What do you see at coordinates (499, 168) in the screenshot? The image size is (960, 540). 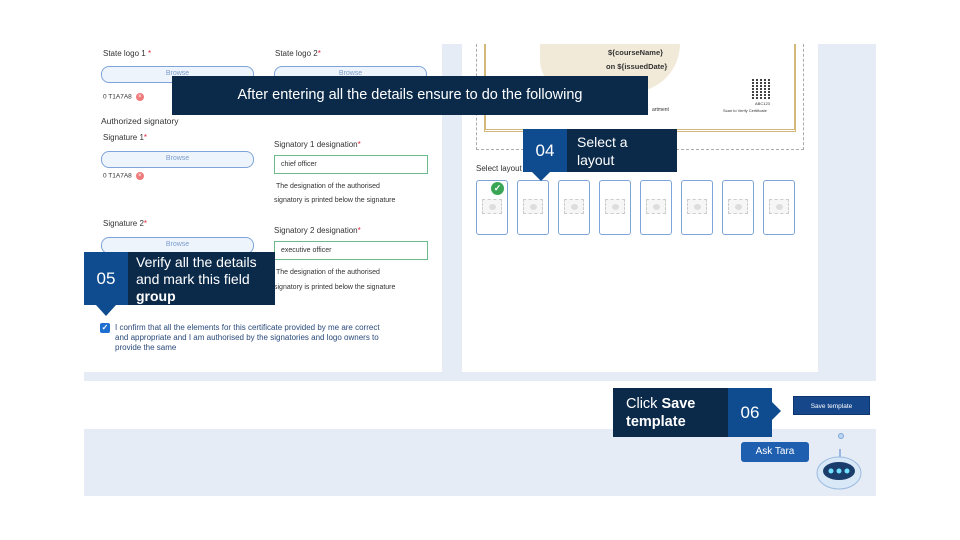 I see `select-layout-label: Select layout` at bounding box center [499, 168].